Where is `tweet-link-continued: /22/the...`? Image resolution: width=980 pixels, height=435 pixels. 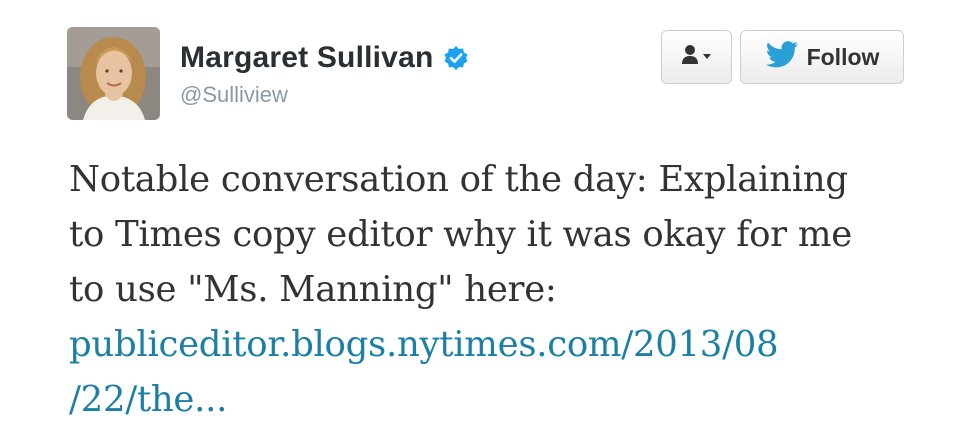
tweet-link-continued: /22/the... is located at coordinates (148, 399).